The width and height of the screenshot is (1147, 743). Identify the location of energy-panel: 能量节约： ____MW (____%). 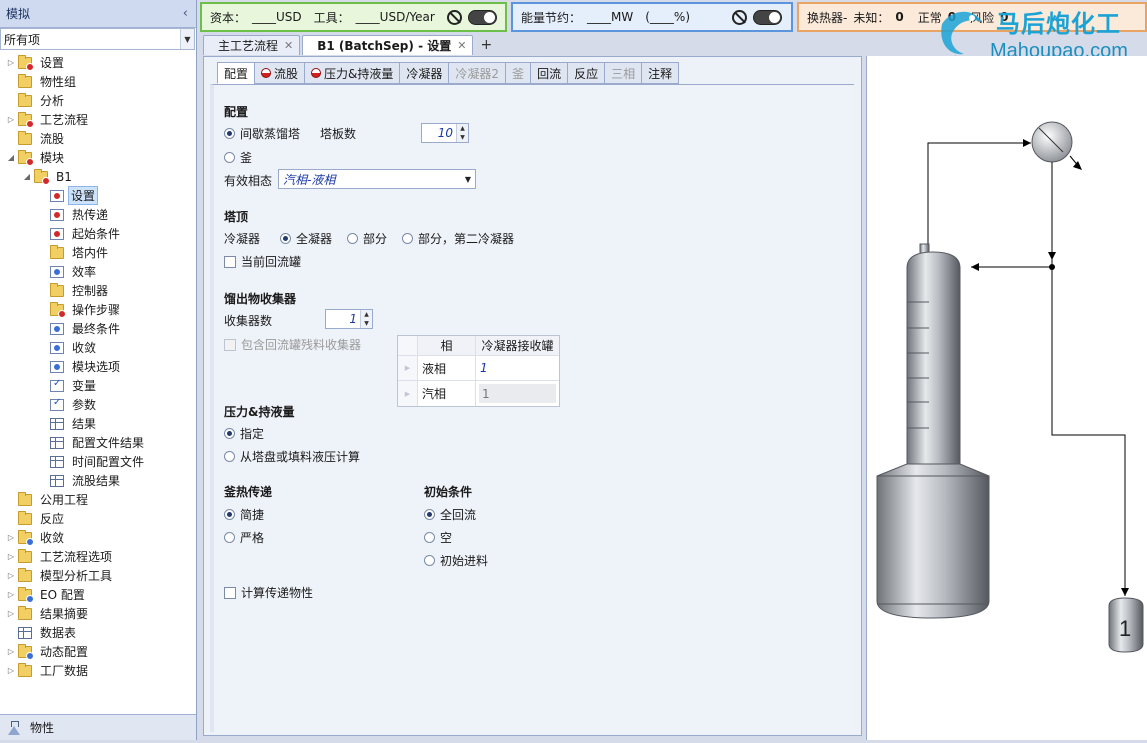
(652, 17).